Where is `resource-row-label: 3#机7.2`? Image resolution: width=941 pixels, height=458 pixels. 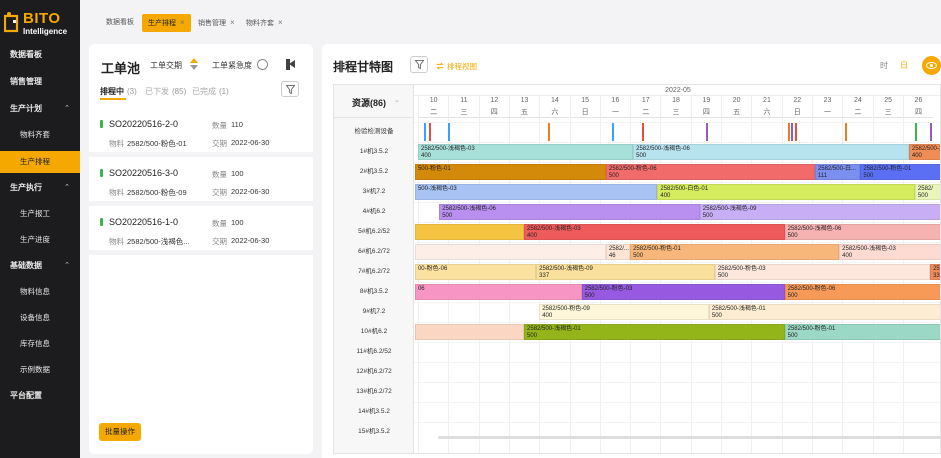 resource-row-label: 3#机7.2 is located at coordinates (374, 192).